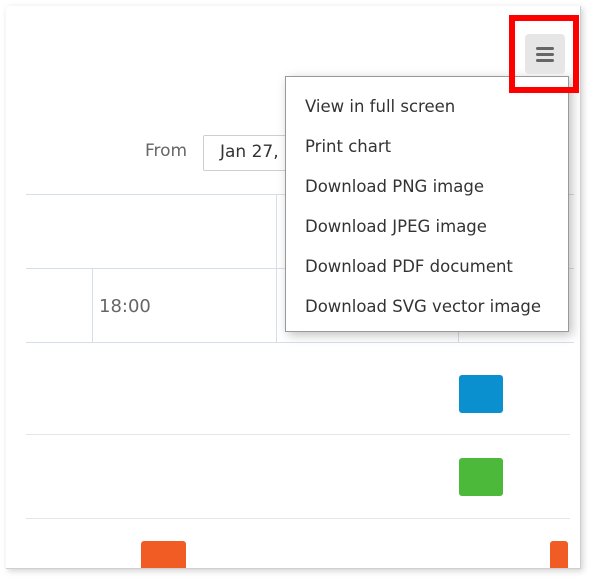 The height and width of the screenshot is (579, 594). What do you see at coordinates (427, 107) in the screenshot?
I see `menu-item-view-full-screen: View in full screen` at bounding box center [427, 107].